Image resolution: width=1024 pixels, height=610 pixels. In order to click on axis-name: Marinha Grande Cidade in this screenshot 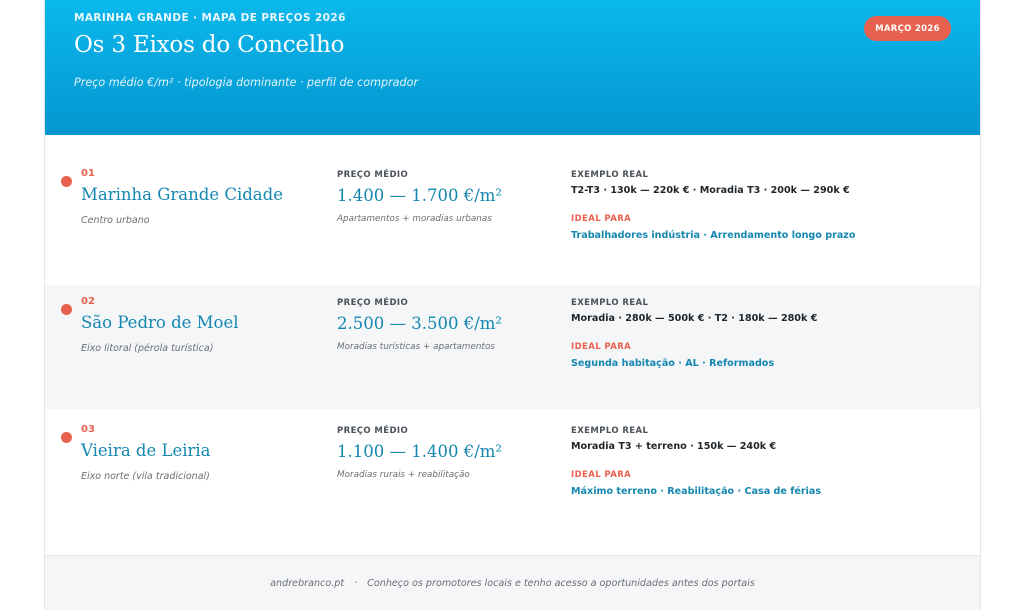, I will do `click(182, 194)`.